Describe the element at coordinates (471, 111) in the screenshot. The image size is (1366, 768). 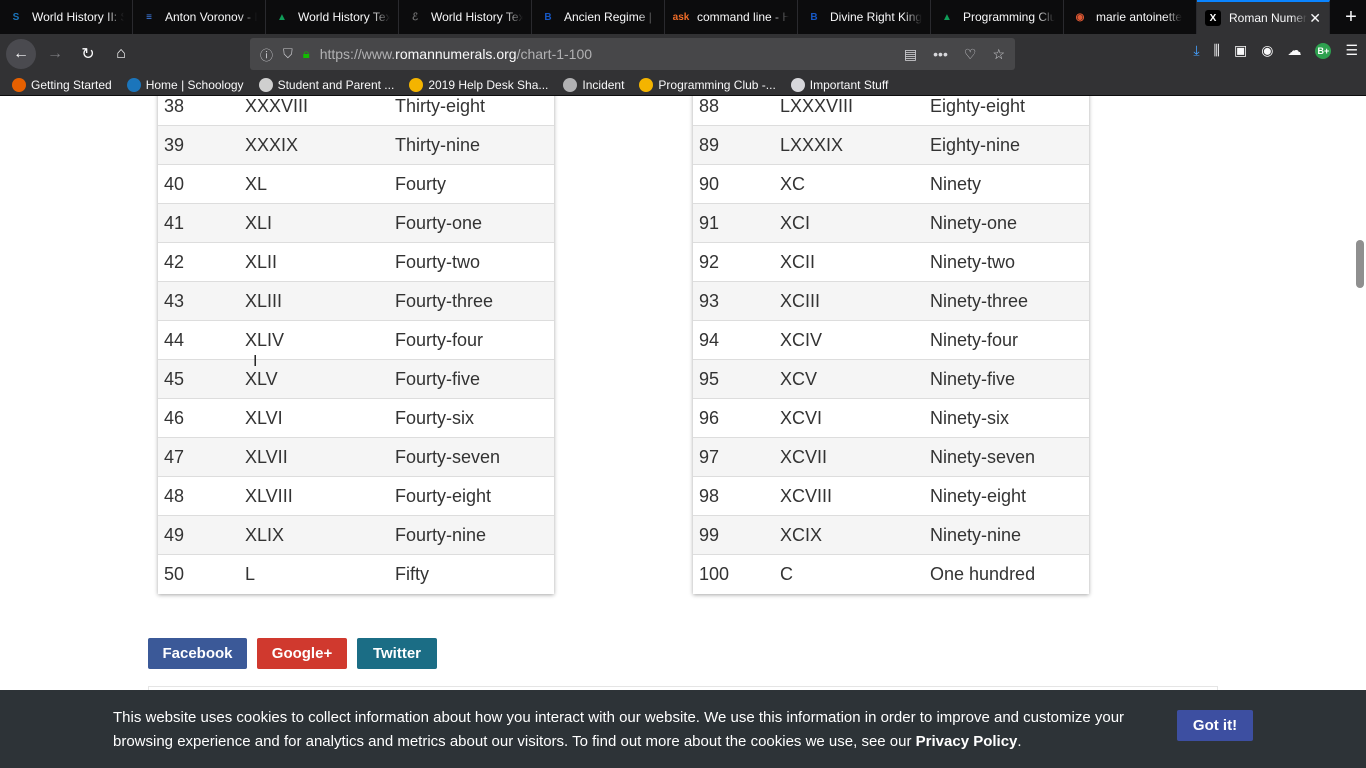
I see `number-word: Thirty-eight` at that location.